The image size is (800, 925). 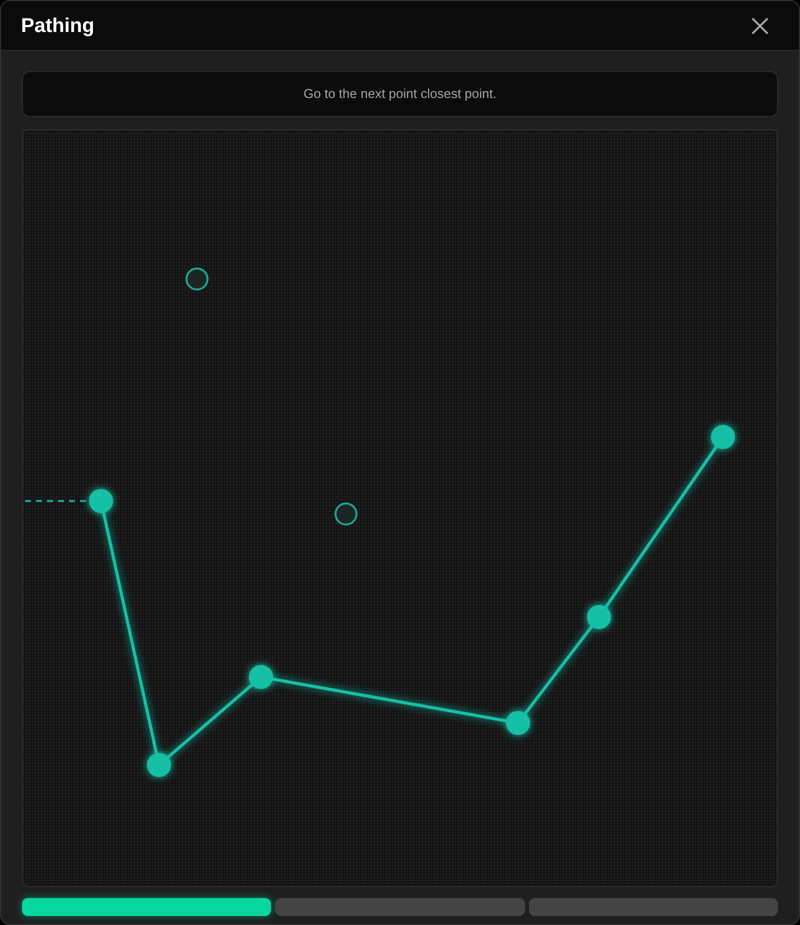 I want to click on dashed-guide-line, so click(x=57, y=501).